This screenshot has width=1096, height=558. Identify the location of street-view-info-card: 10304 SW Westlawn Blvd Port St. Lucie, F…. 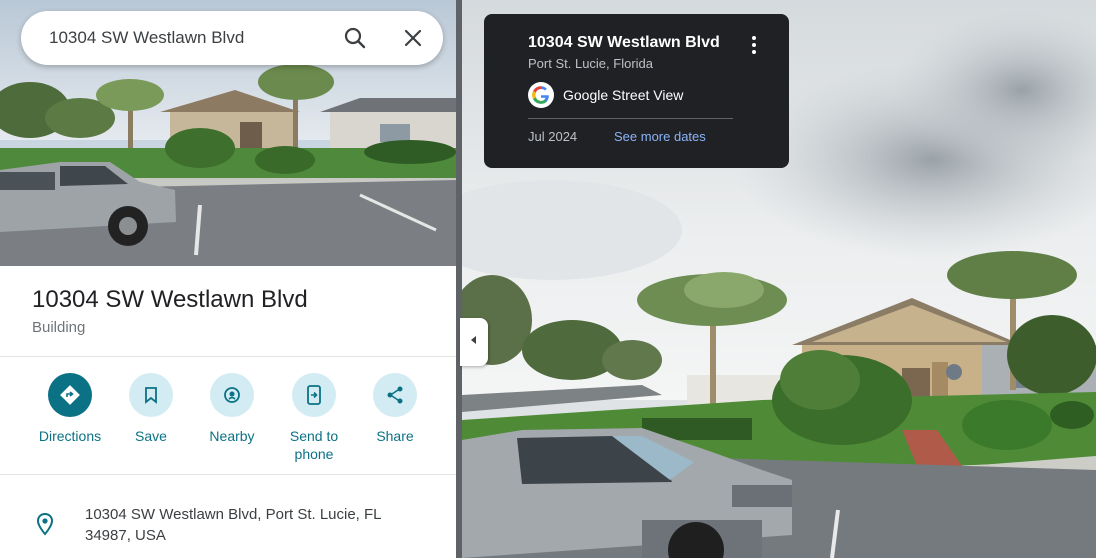
(636, 91).